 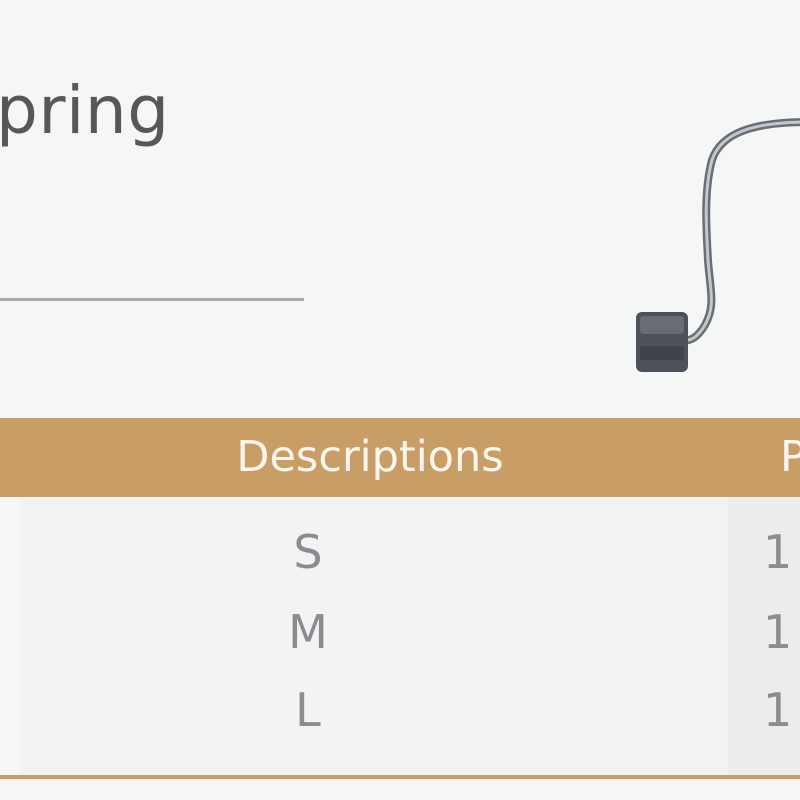 What do you see at coordinates (400, 777) in the screenshot?
I see `table-bottom-border` at bounding box center [400, 777].